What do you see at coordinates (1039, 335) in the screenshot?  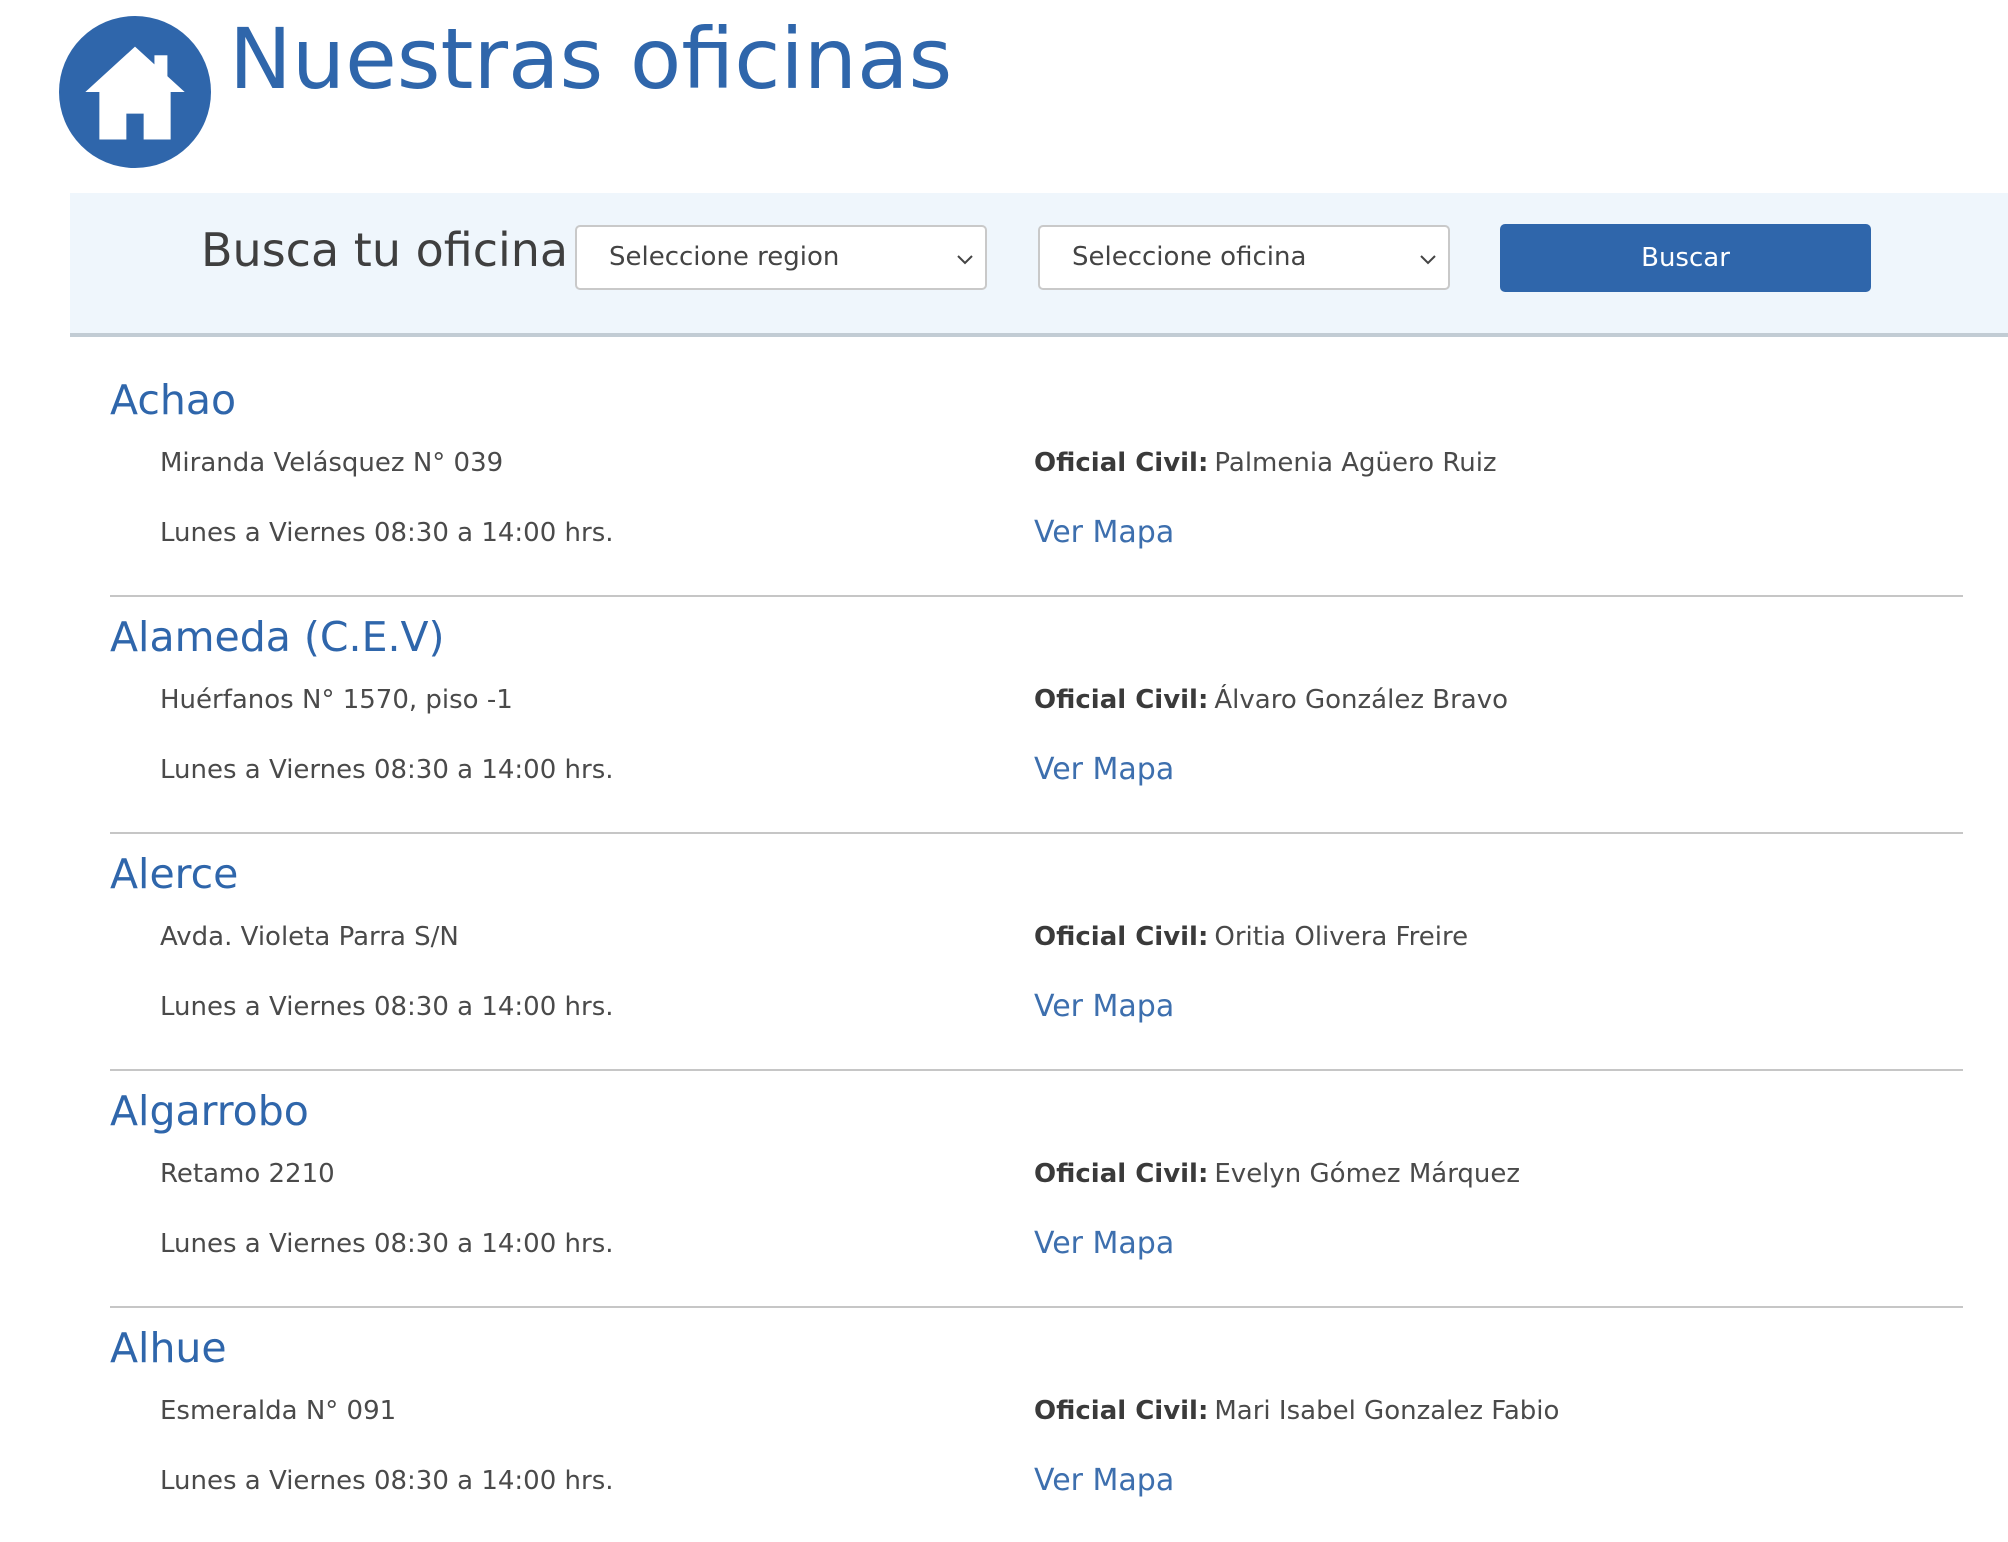 I see `search-bar-divider` at bounding box center [1039, 335].